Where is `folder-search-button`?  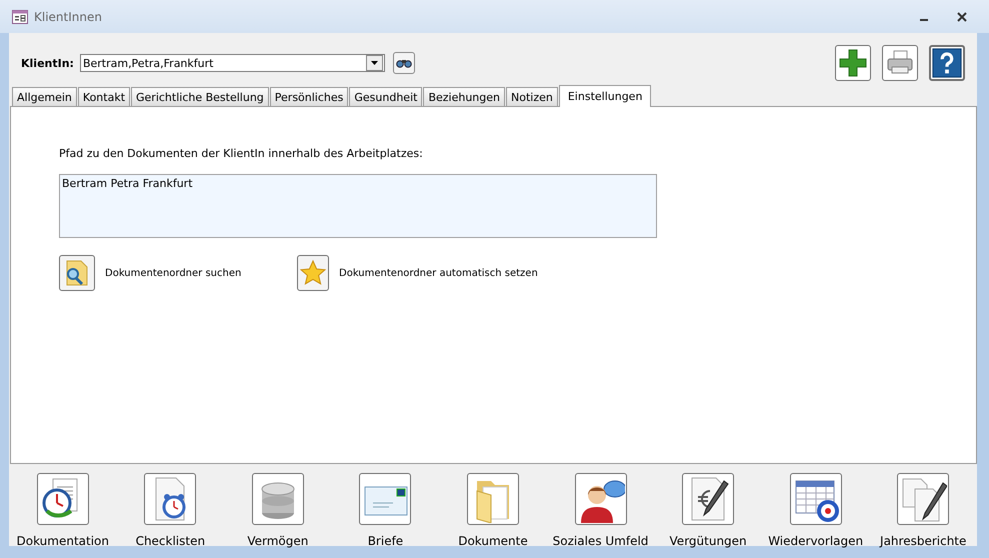 folder-search-button is located at coordinates (77, 273).